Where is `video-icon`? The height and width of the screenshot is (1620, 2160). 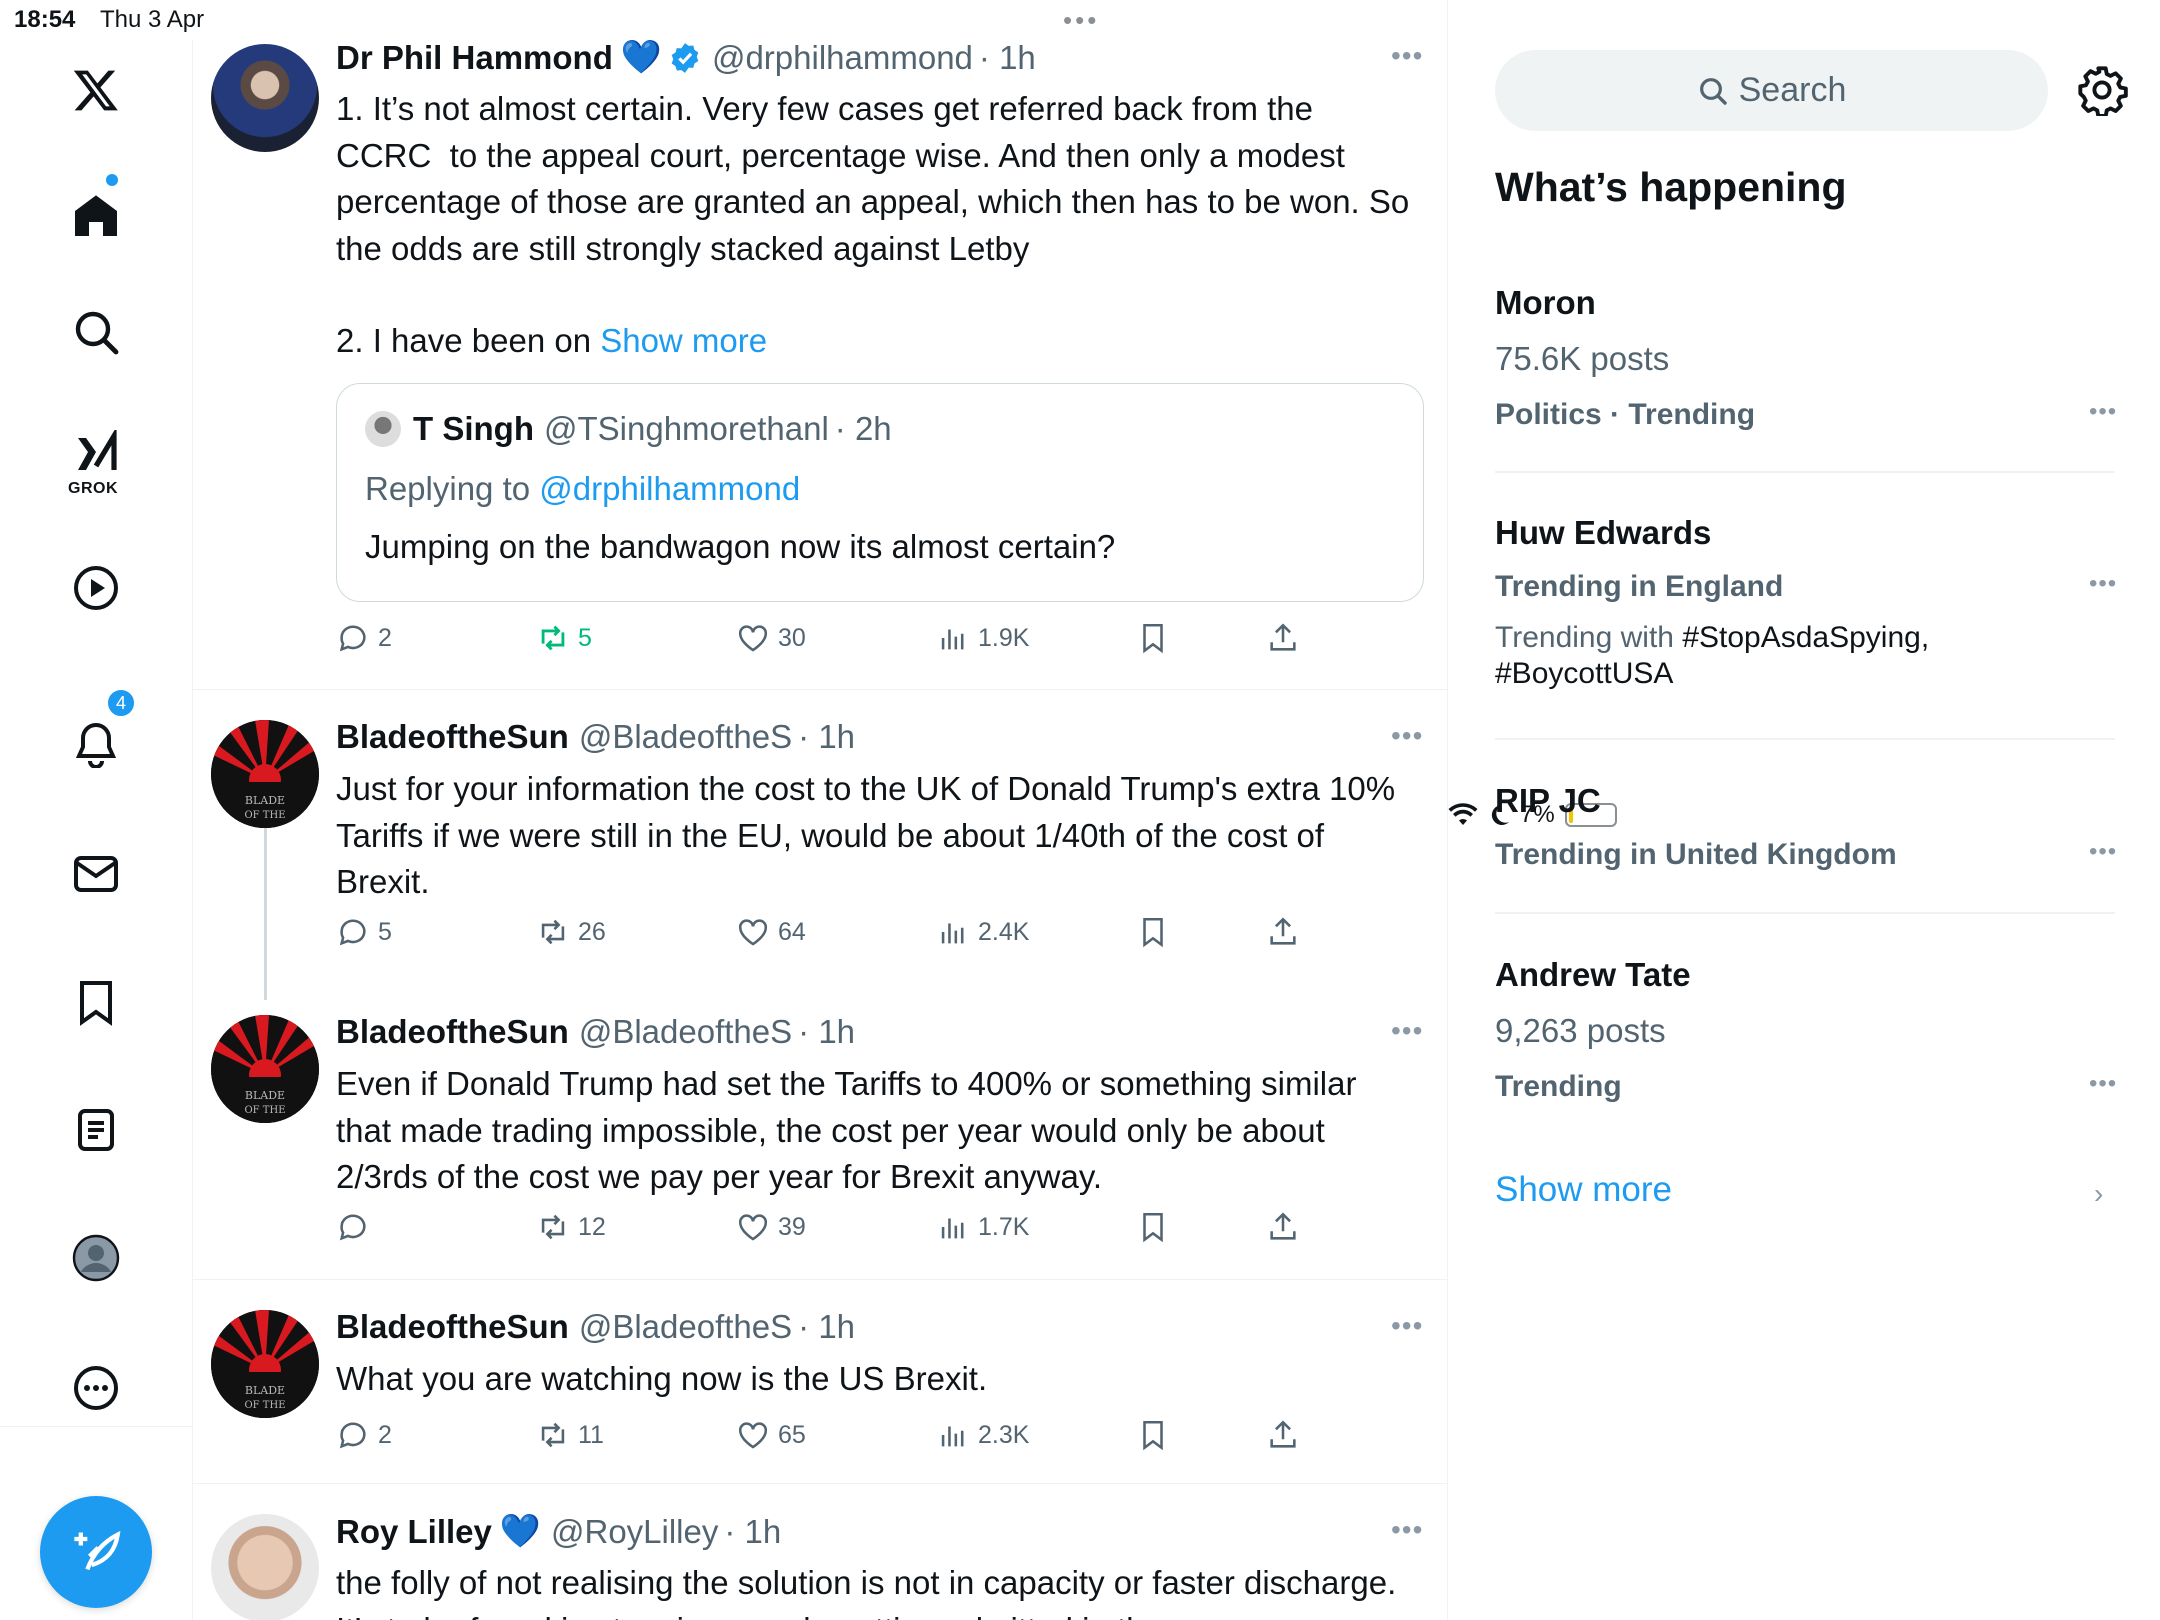
video-icon is located at coordinates (96, 588).